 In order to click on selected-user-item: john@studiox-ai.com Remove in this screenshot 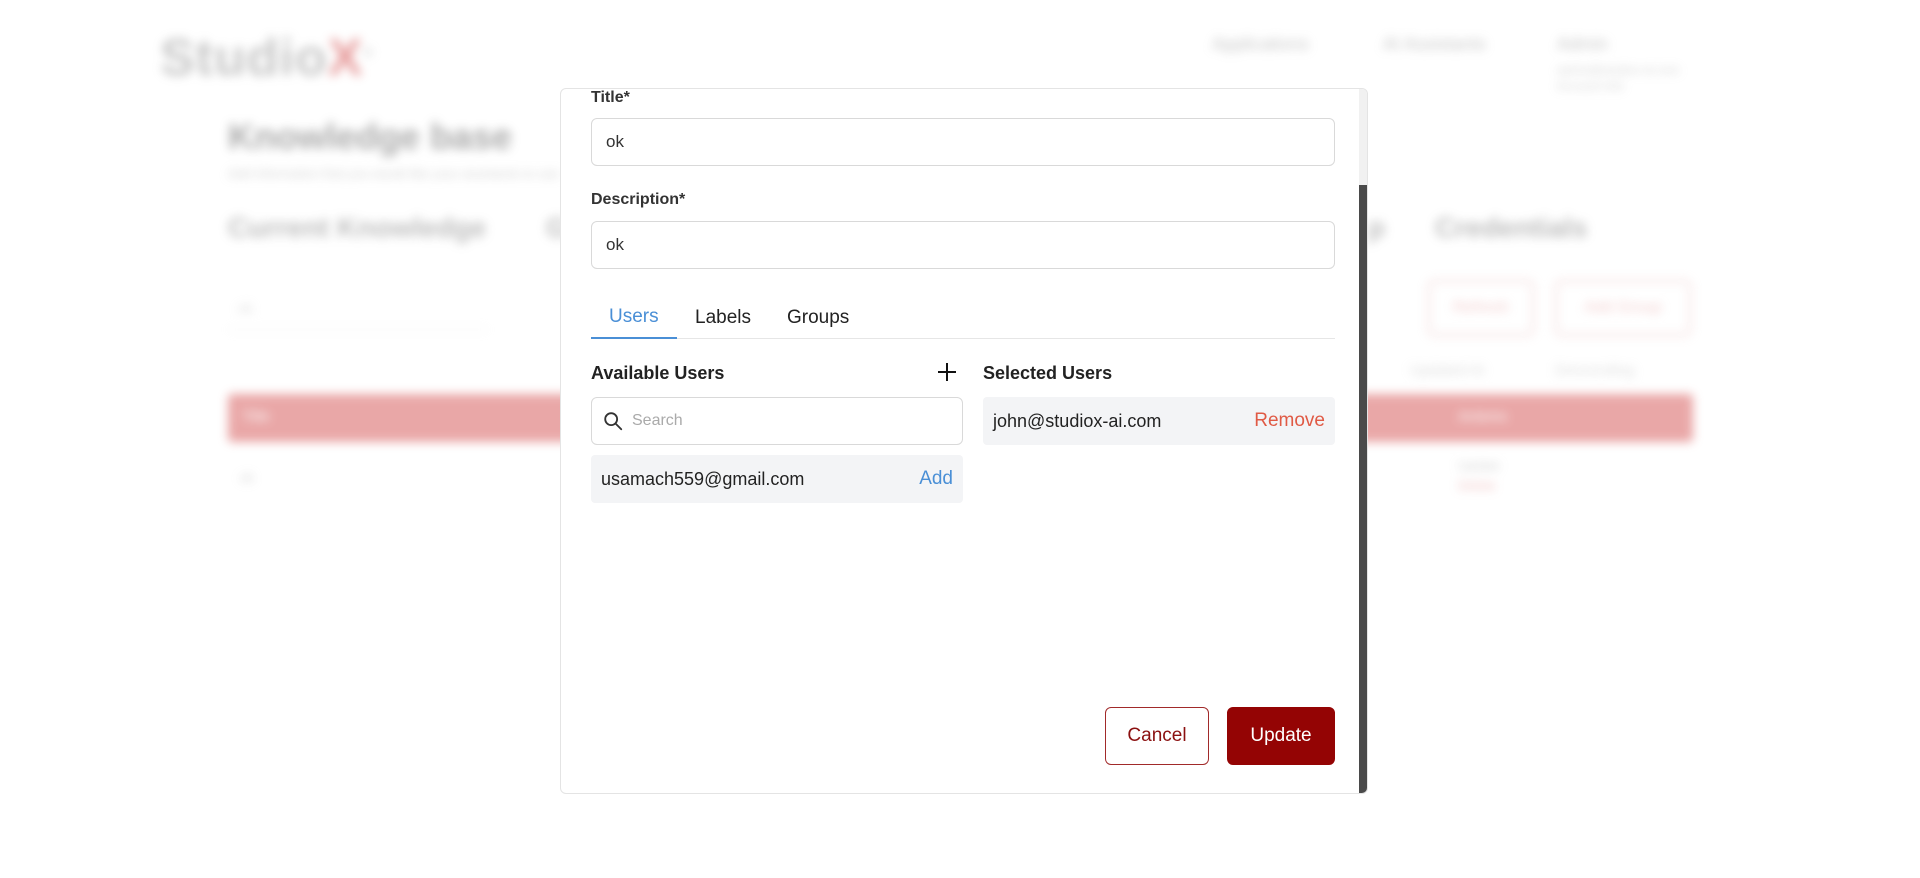, I will do `click(1159, 421)`.